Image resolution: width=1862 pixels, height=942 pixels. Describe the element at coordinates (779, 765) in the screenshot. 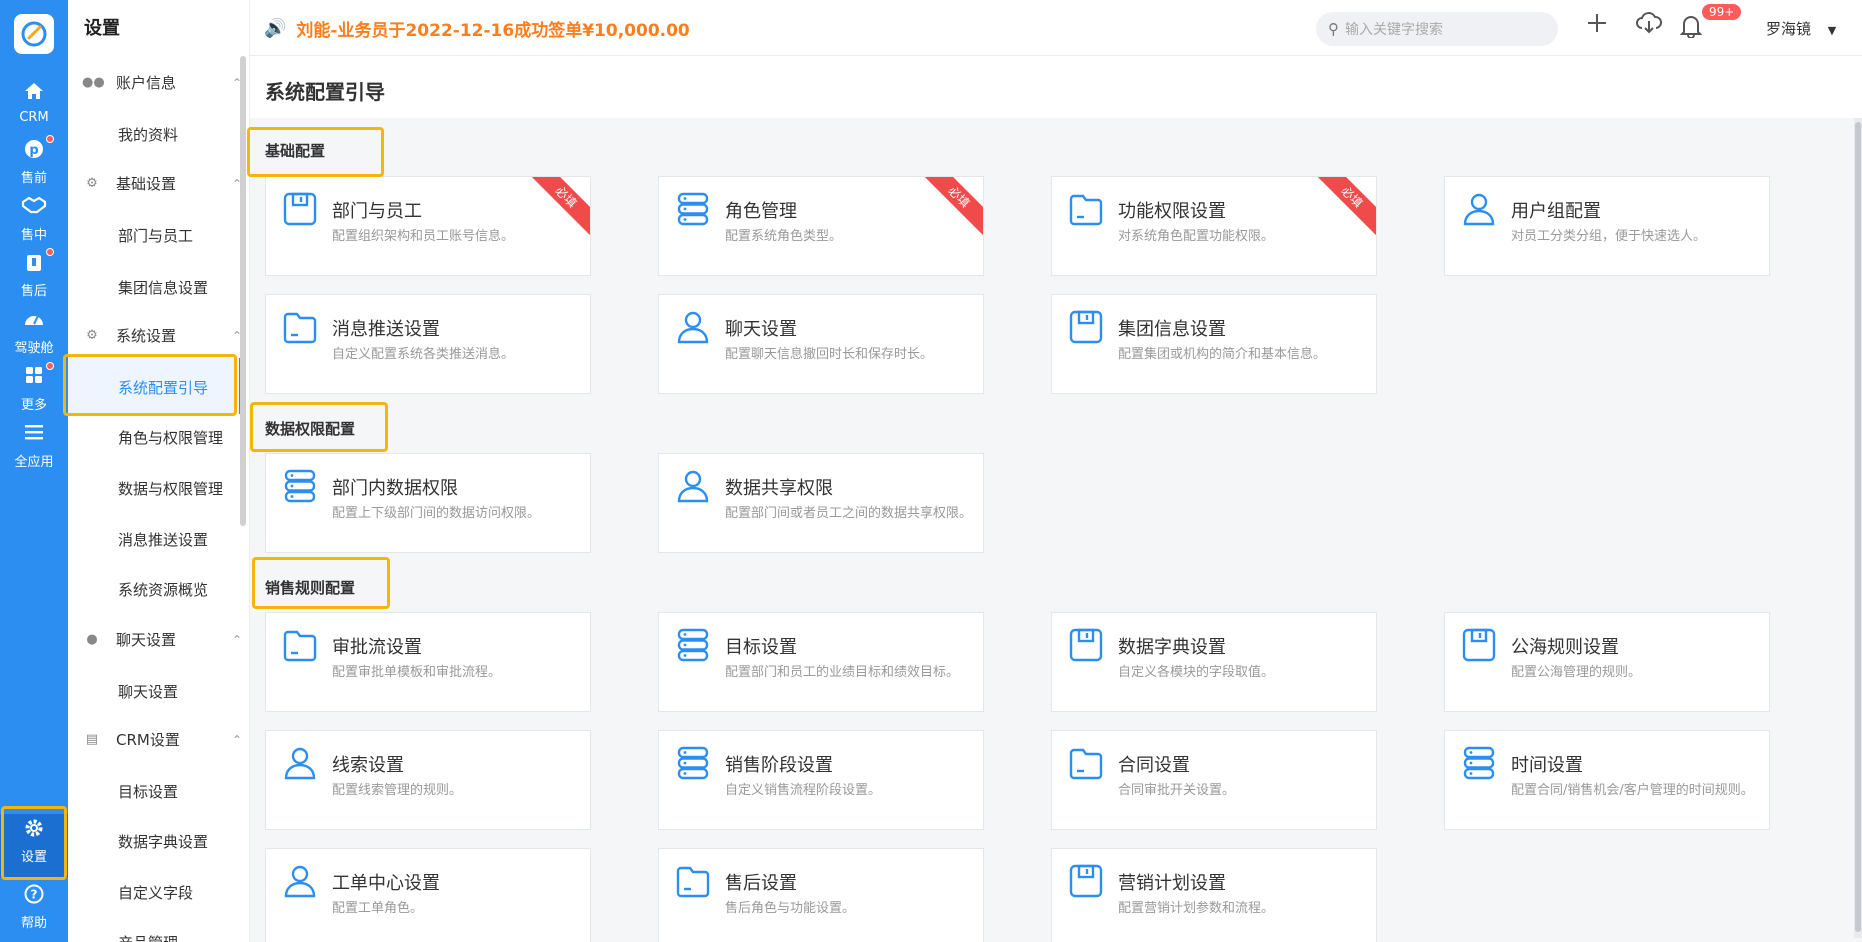

I see `card-title: 销售阶段设置` at that location.